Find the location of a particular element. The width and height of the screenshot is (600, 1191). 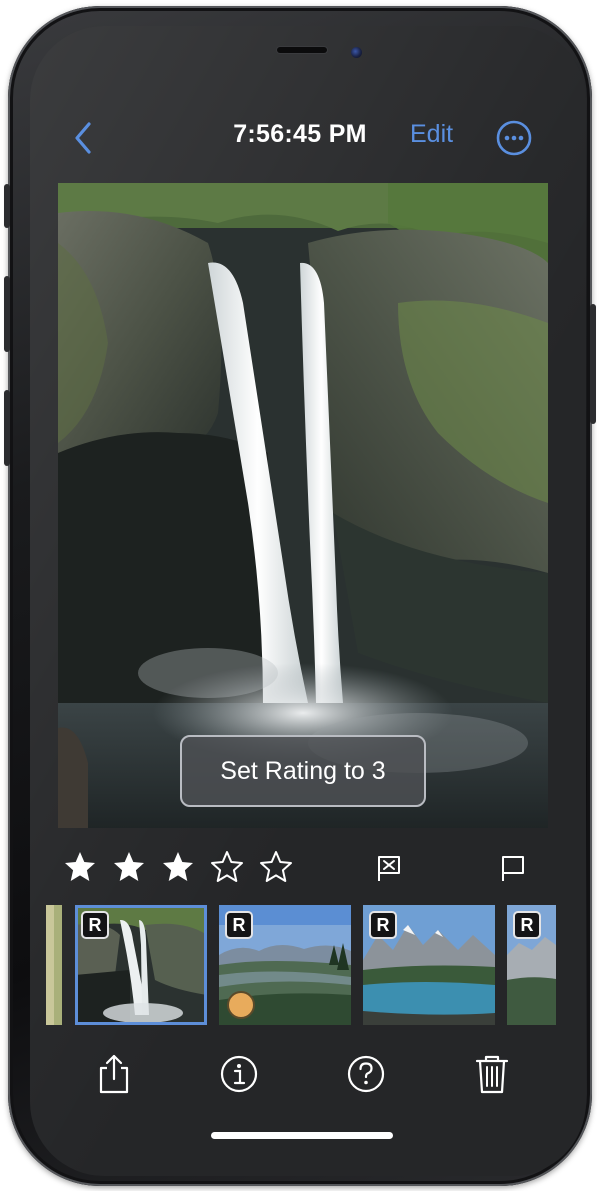

share-icon is located at coordinates (114, 1074).